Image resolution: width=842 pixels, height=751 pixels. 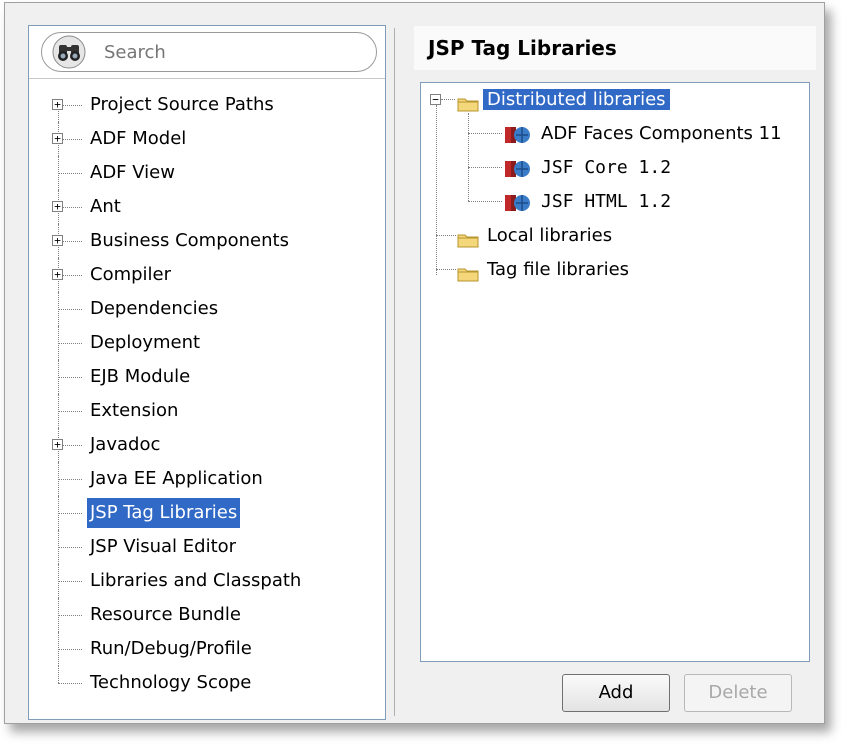 I want to click on tree-item-label: ADF View, so click(x=132, y=172).